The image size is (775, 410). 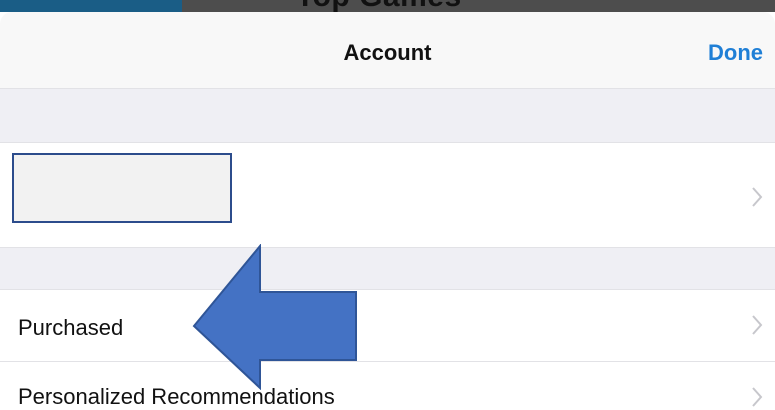 I want to click on personalized-recommendations-row: Personalized Recommendations, so click(x=387, y=386).